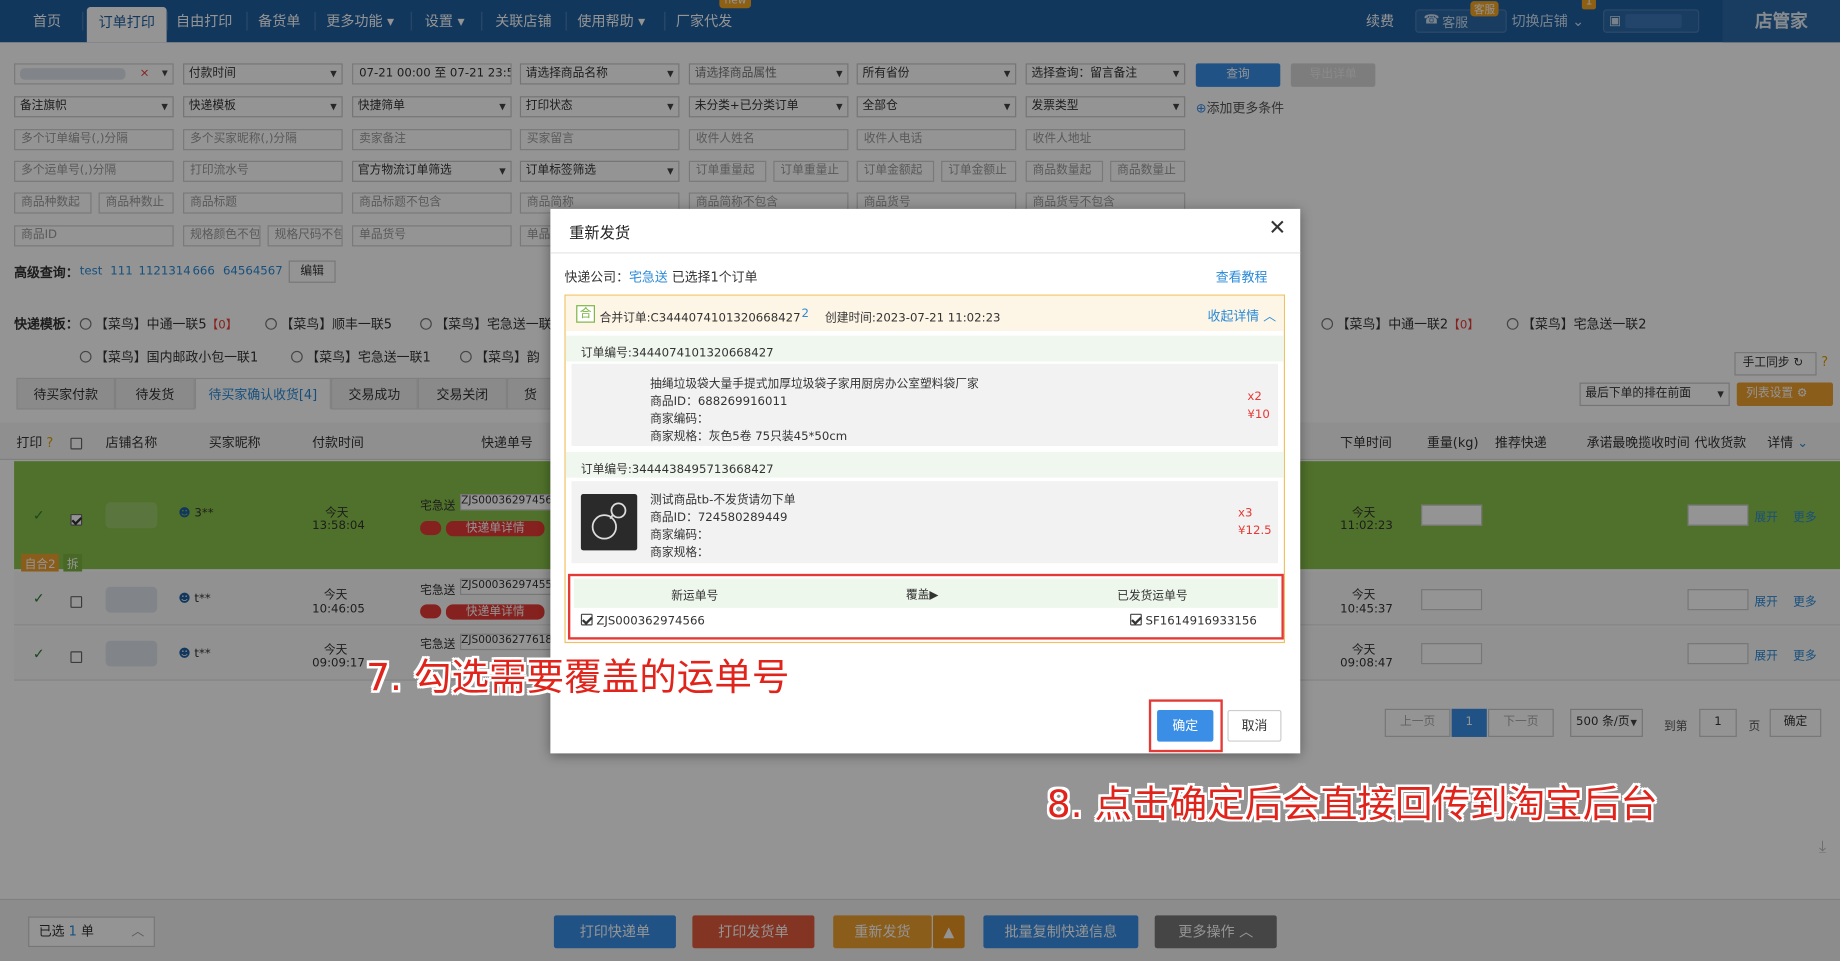 The width and height of the screenshot is (1840, 961). I want to click on product-title: 抽绳垃圾袋大量手提式加厚垃圾袋子家用厨房办公室塑料袋厂家, so click(814, 384).